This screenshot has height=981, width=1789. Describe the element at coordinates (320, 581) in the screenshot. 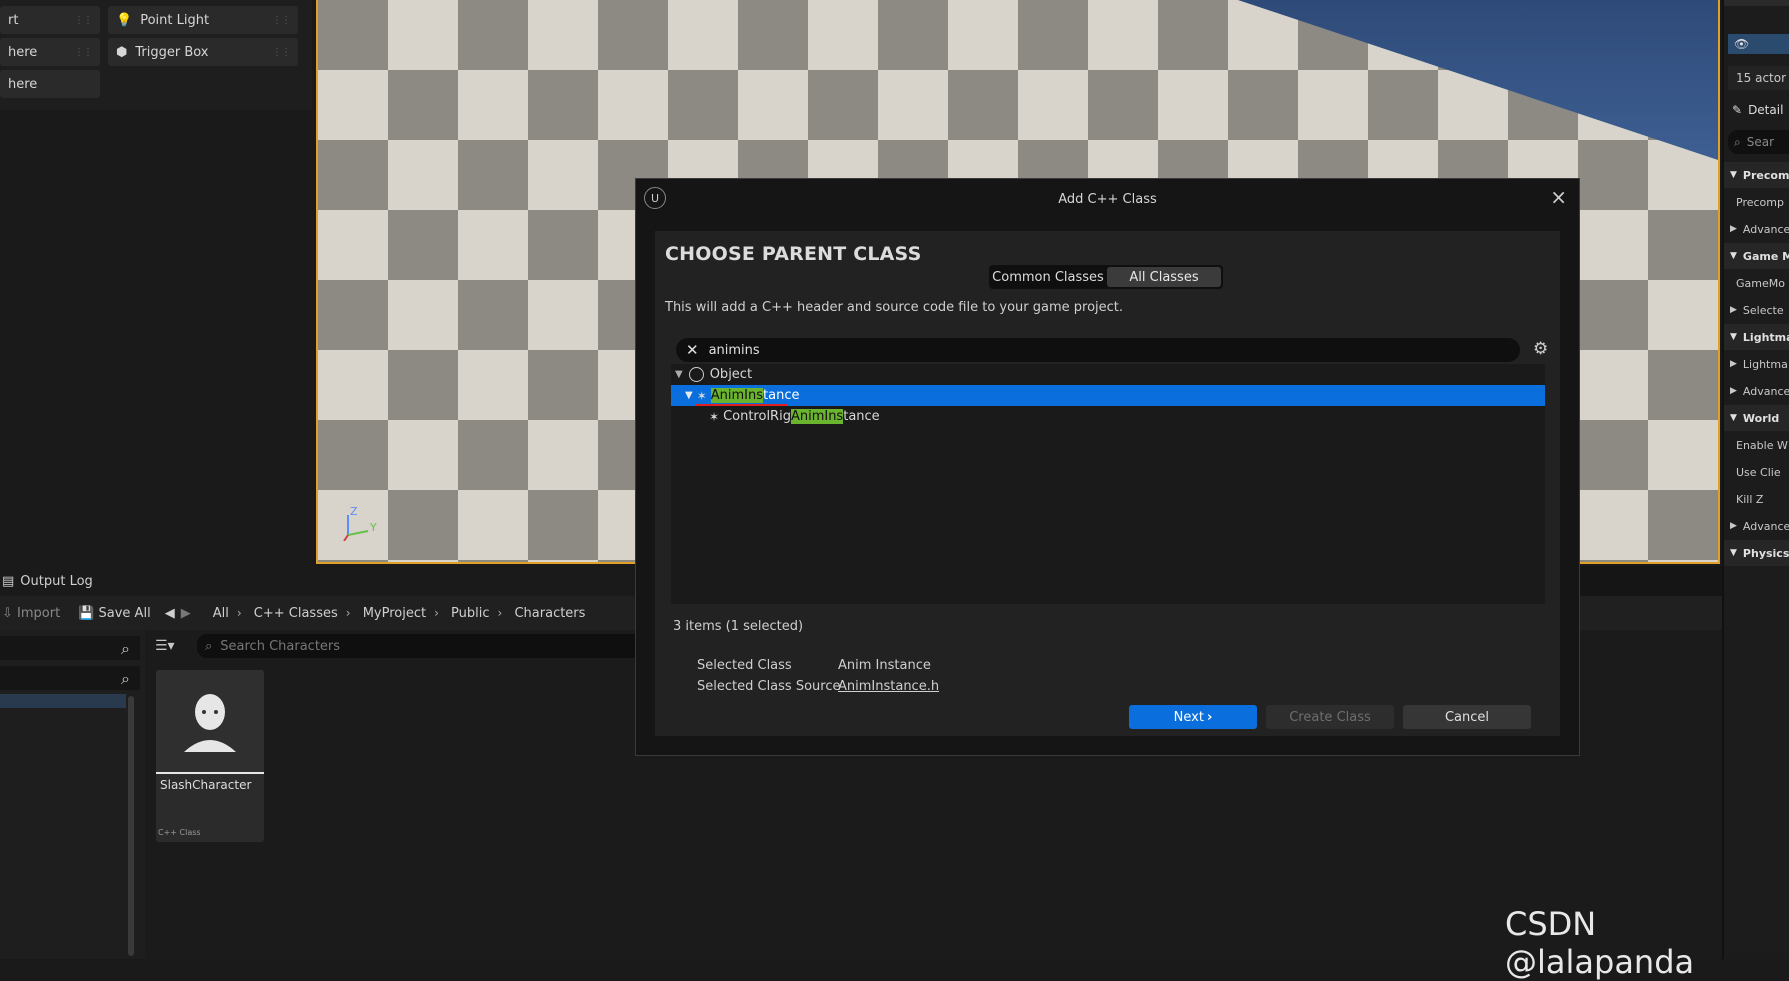

I see `output-log-tab: ▤ Output Log` at that location.